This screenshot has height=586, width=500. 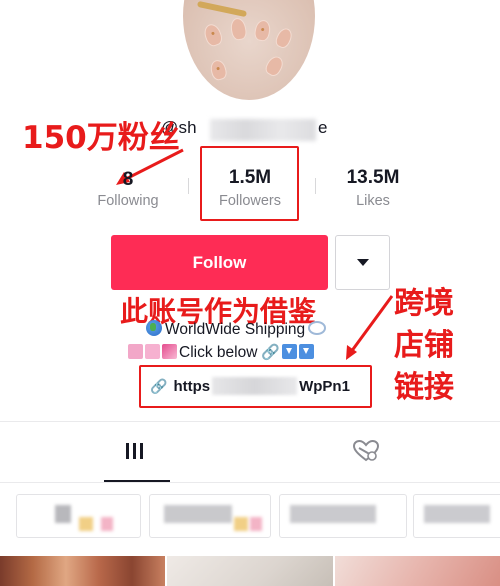 I want to click on follow-button: Follow, so click(x=219, y=262).